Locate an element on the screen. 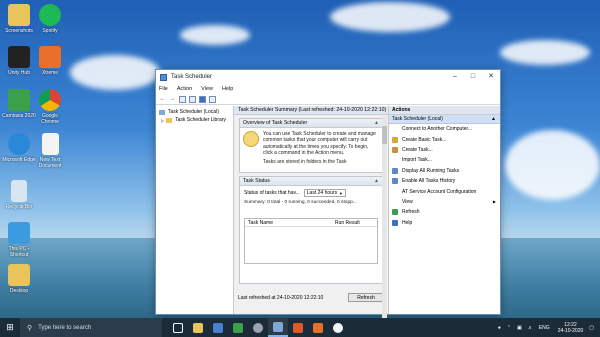  folder-icon is located at coordinates (19, 275).